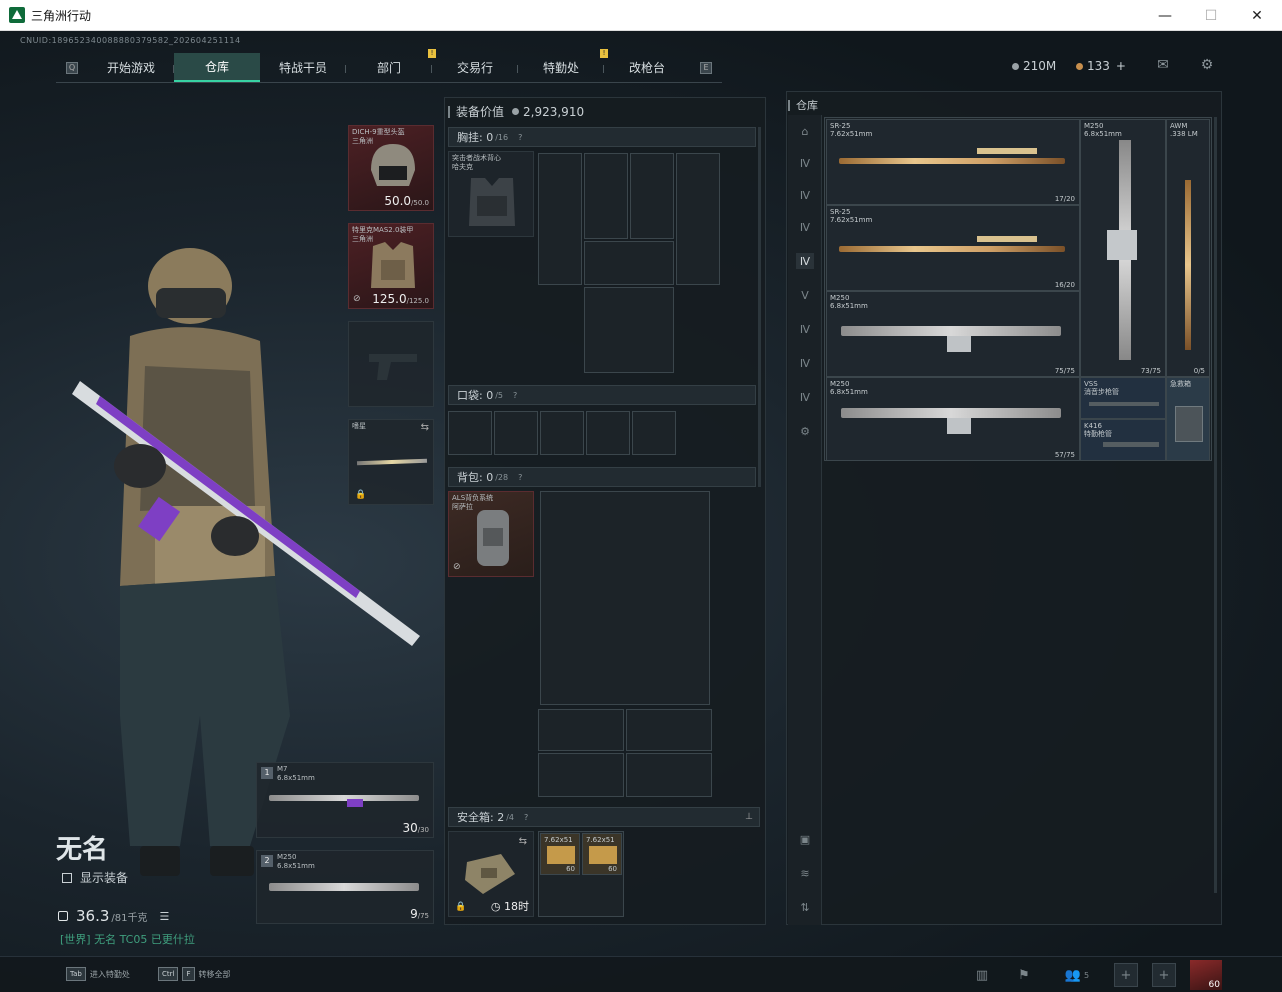 Image resolution: width=1282 pixels, height=992 pixels. Describe the element at coordinates (953, 334) in the screenshot. I see `stash-item-m250: M250 6.8x51mm 75/75` at that location.